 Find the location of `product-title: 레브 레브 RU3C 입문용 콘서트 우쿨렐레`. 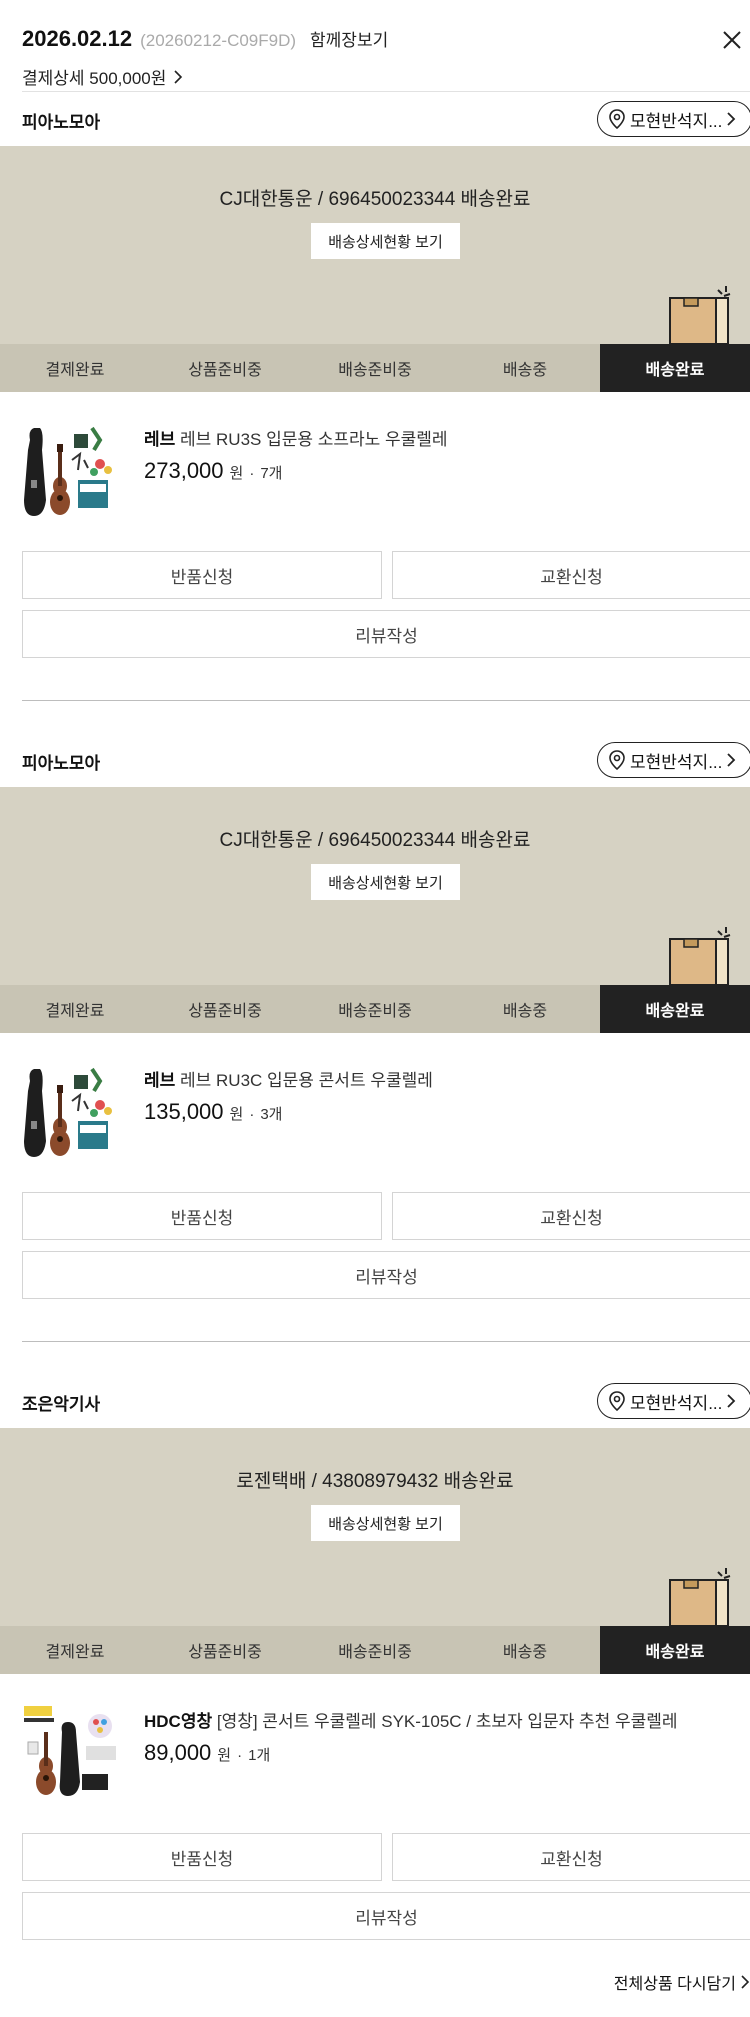

product-title: 레브 레브 RU3C 입문용 콘서트 우쿨렐레 is located at coordinates (288, 1078).